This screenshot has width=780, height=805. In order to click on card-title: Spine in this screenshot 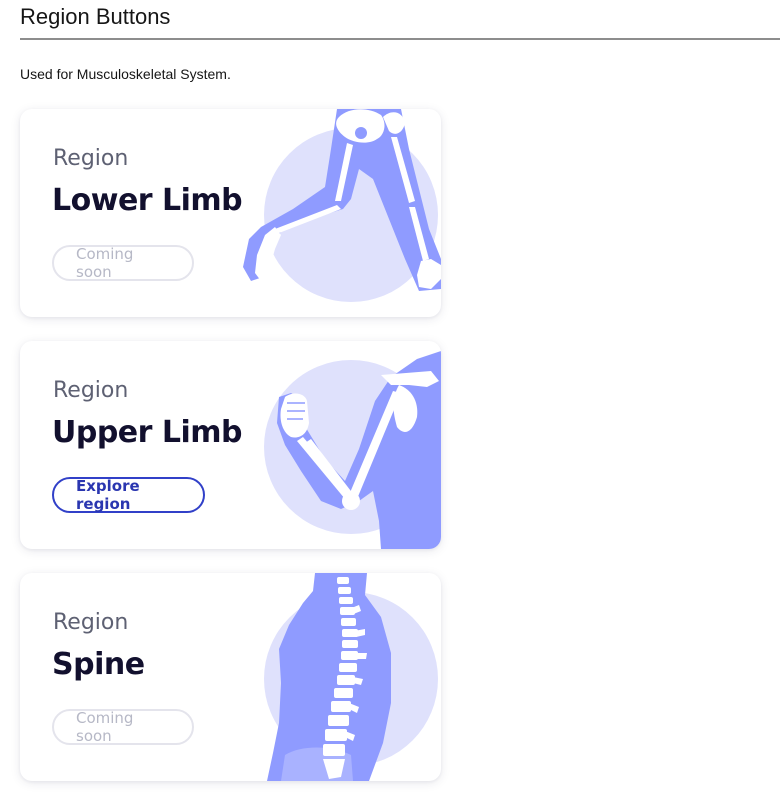, I will do `click(98, 664)`.